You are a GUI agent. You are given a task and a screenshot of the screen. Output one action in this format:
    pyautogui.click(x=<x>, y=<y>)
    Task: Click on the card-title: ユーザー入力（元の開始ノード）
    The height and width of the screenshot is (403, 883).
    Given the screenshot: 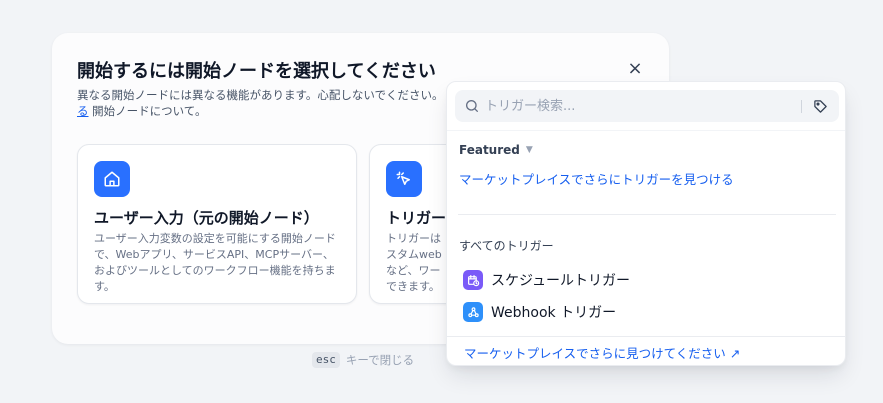 What is the action you would take?
    pyautogui.click(x=206, y=218)
    